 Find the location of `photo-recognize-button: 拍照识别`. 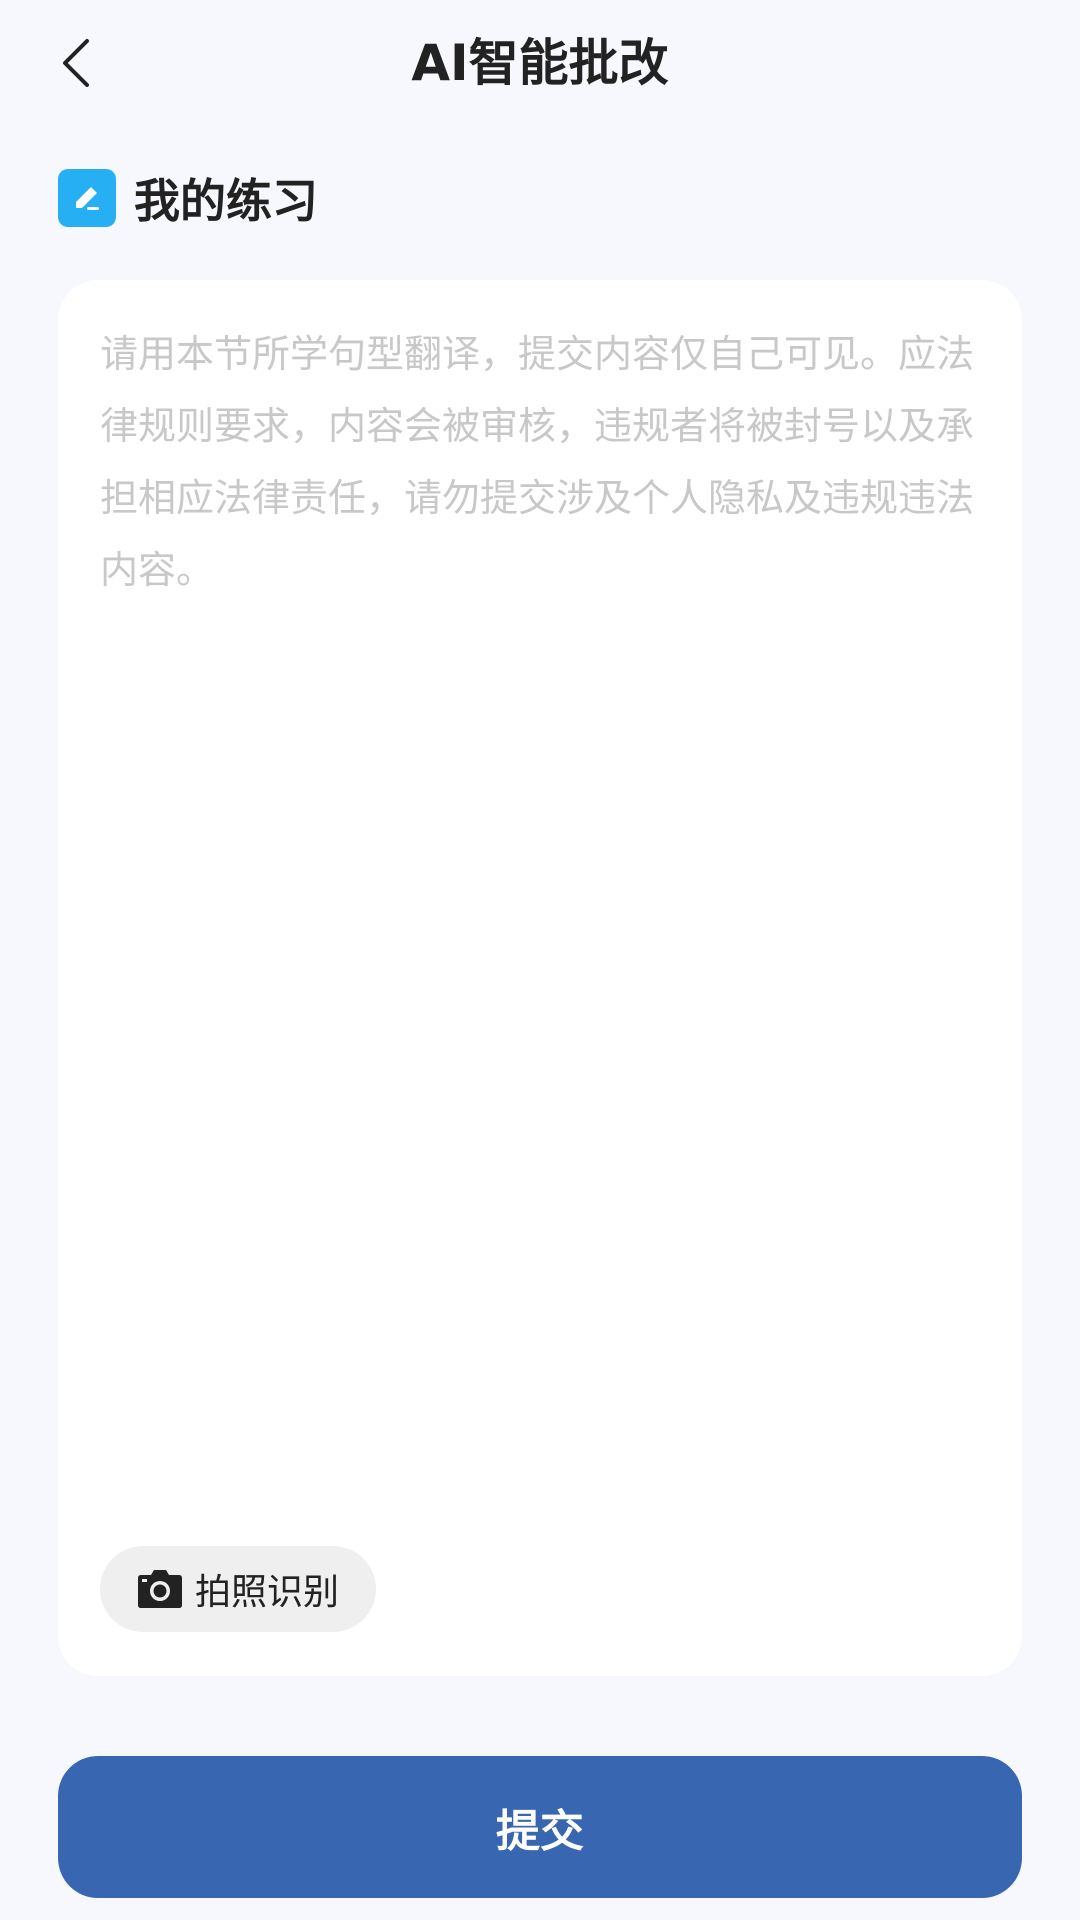

photo-recognize-button: 拍照识别 is located at coordinates (238, 1589).